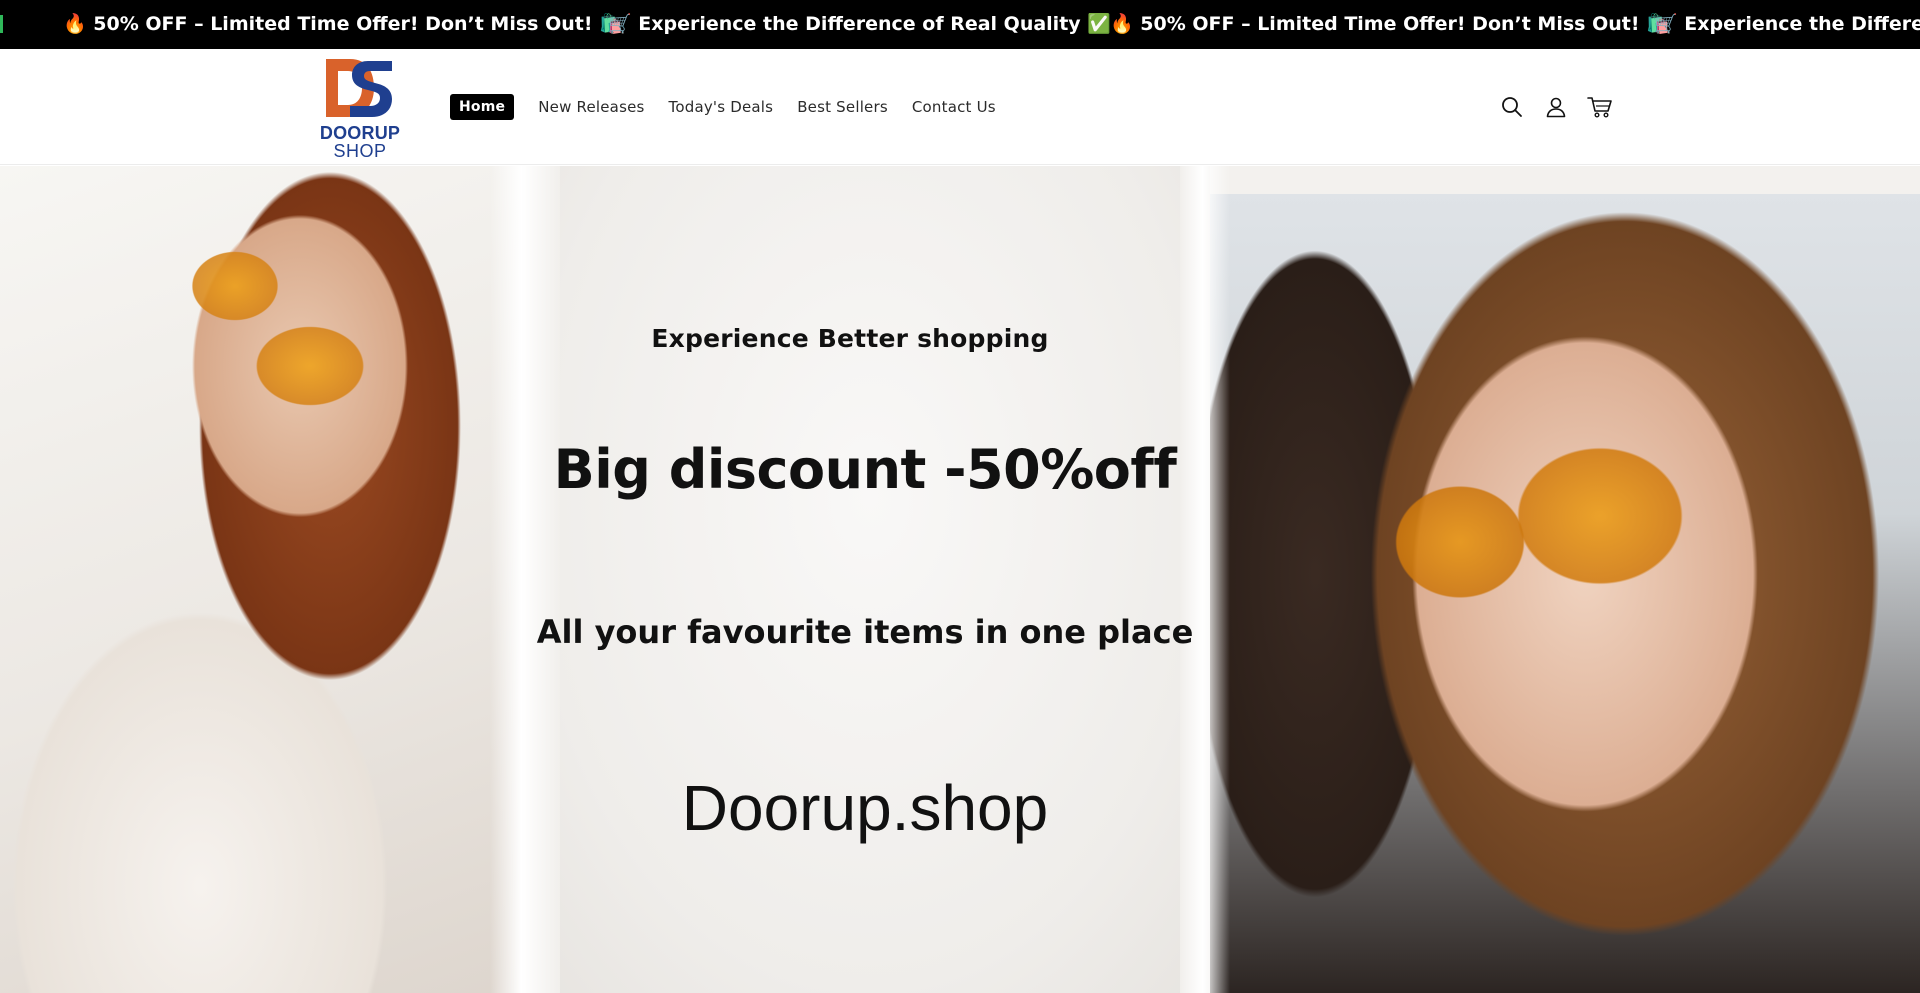 Image resolution: width=1920 pixels, height=993 pixels. I want to click on search-button, so click(1512, 107).